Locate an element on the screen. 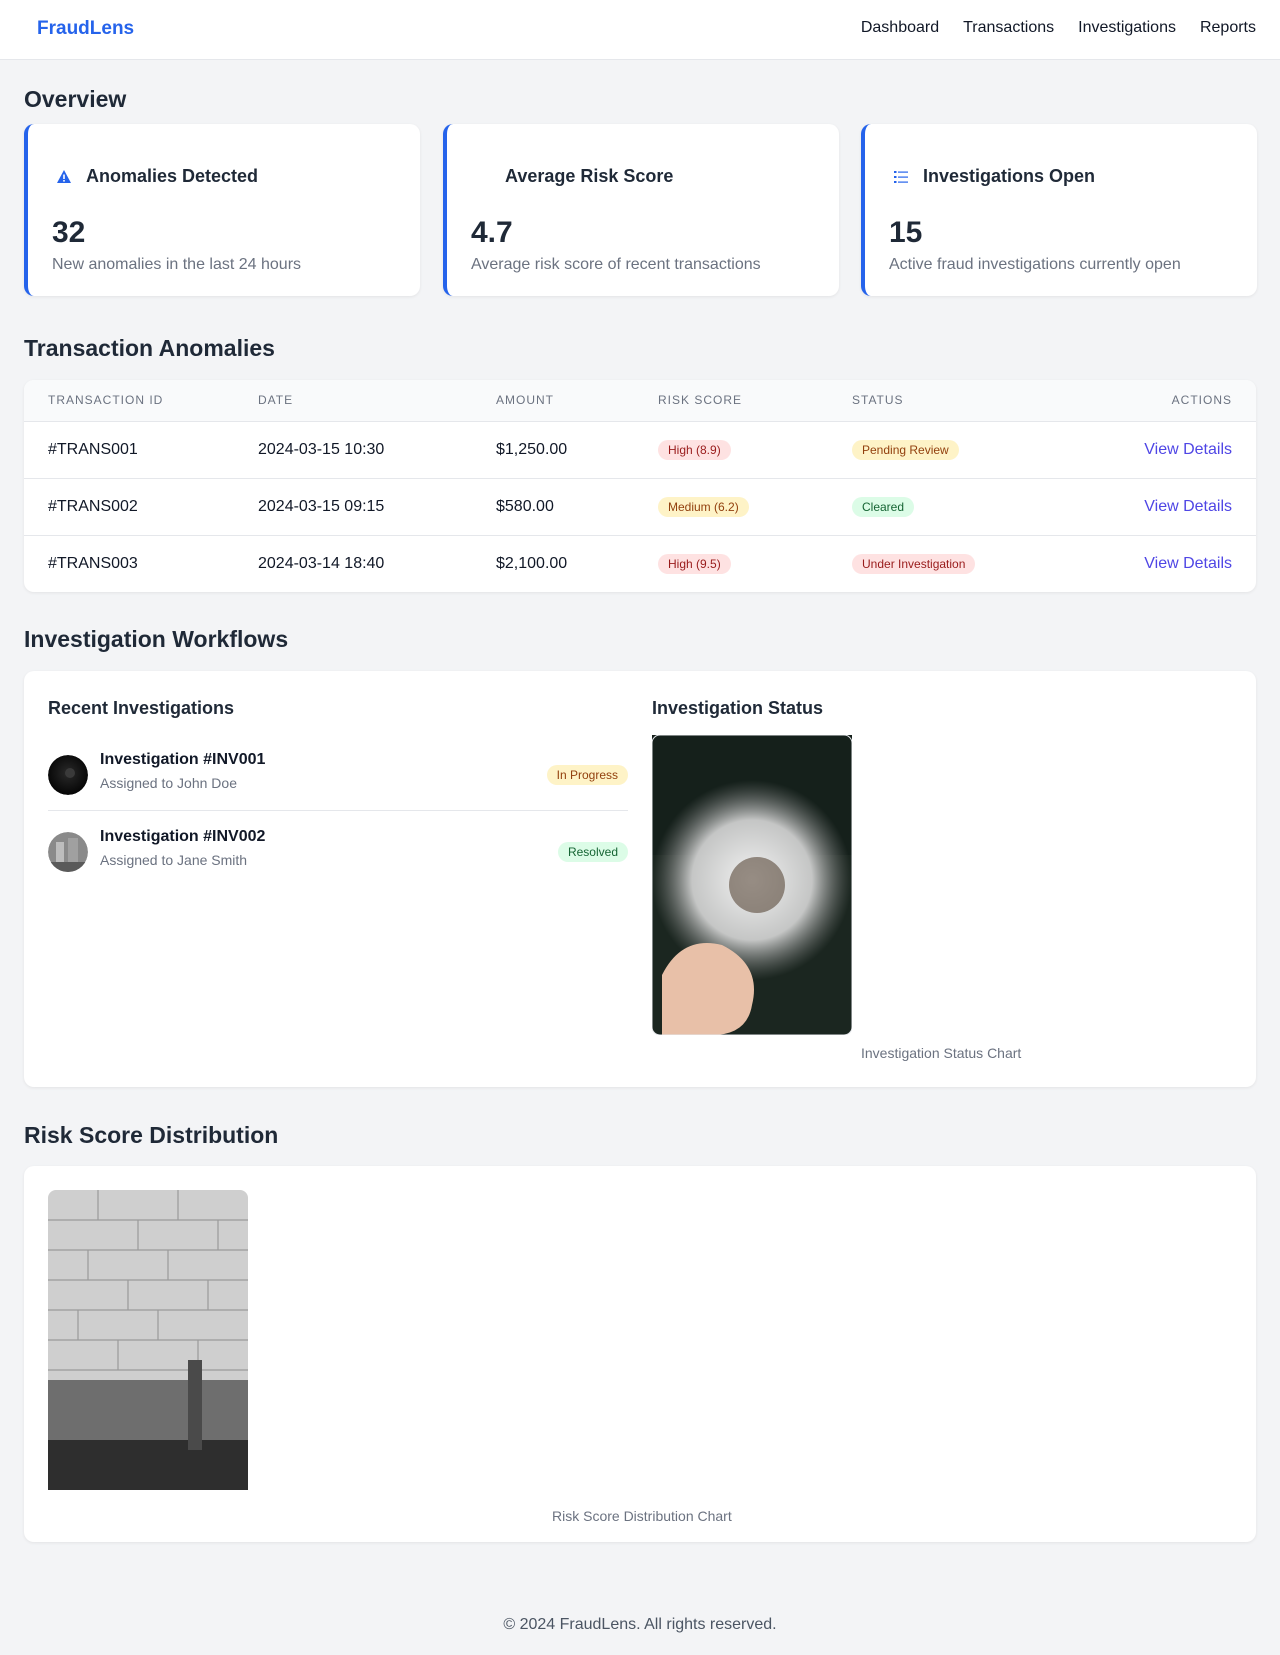  col-header: TRANSACTION ID is located at coordinates (129, 401).